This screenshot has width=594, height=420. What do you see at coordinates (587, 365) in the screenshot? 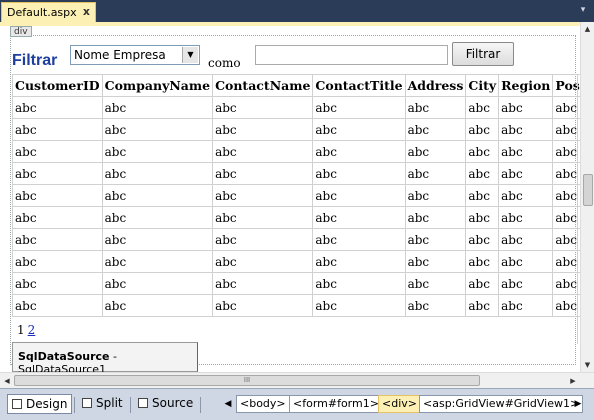
I see `scroll-down-icon: ▼` at bounding box center [587, 365].